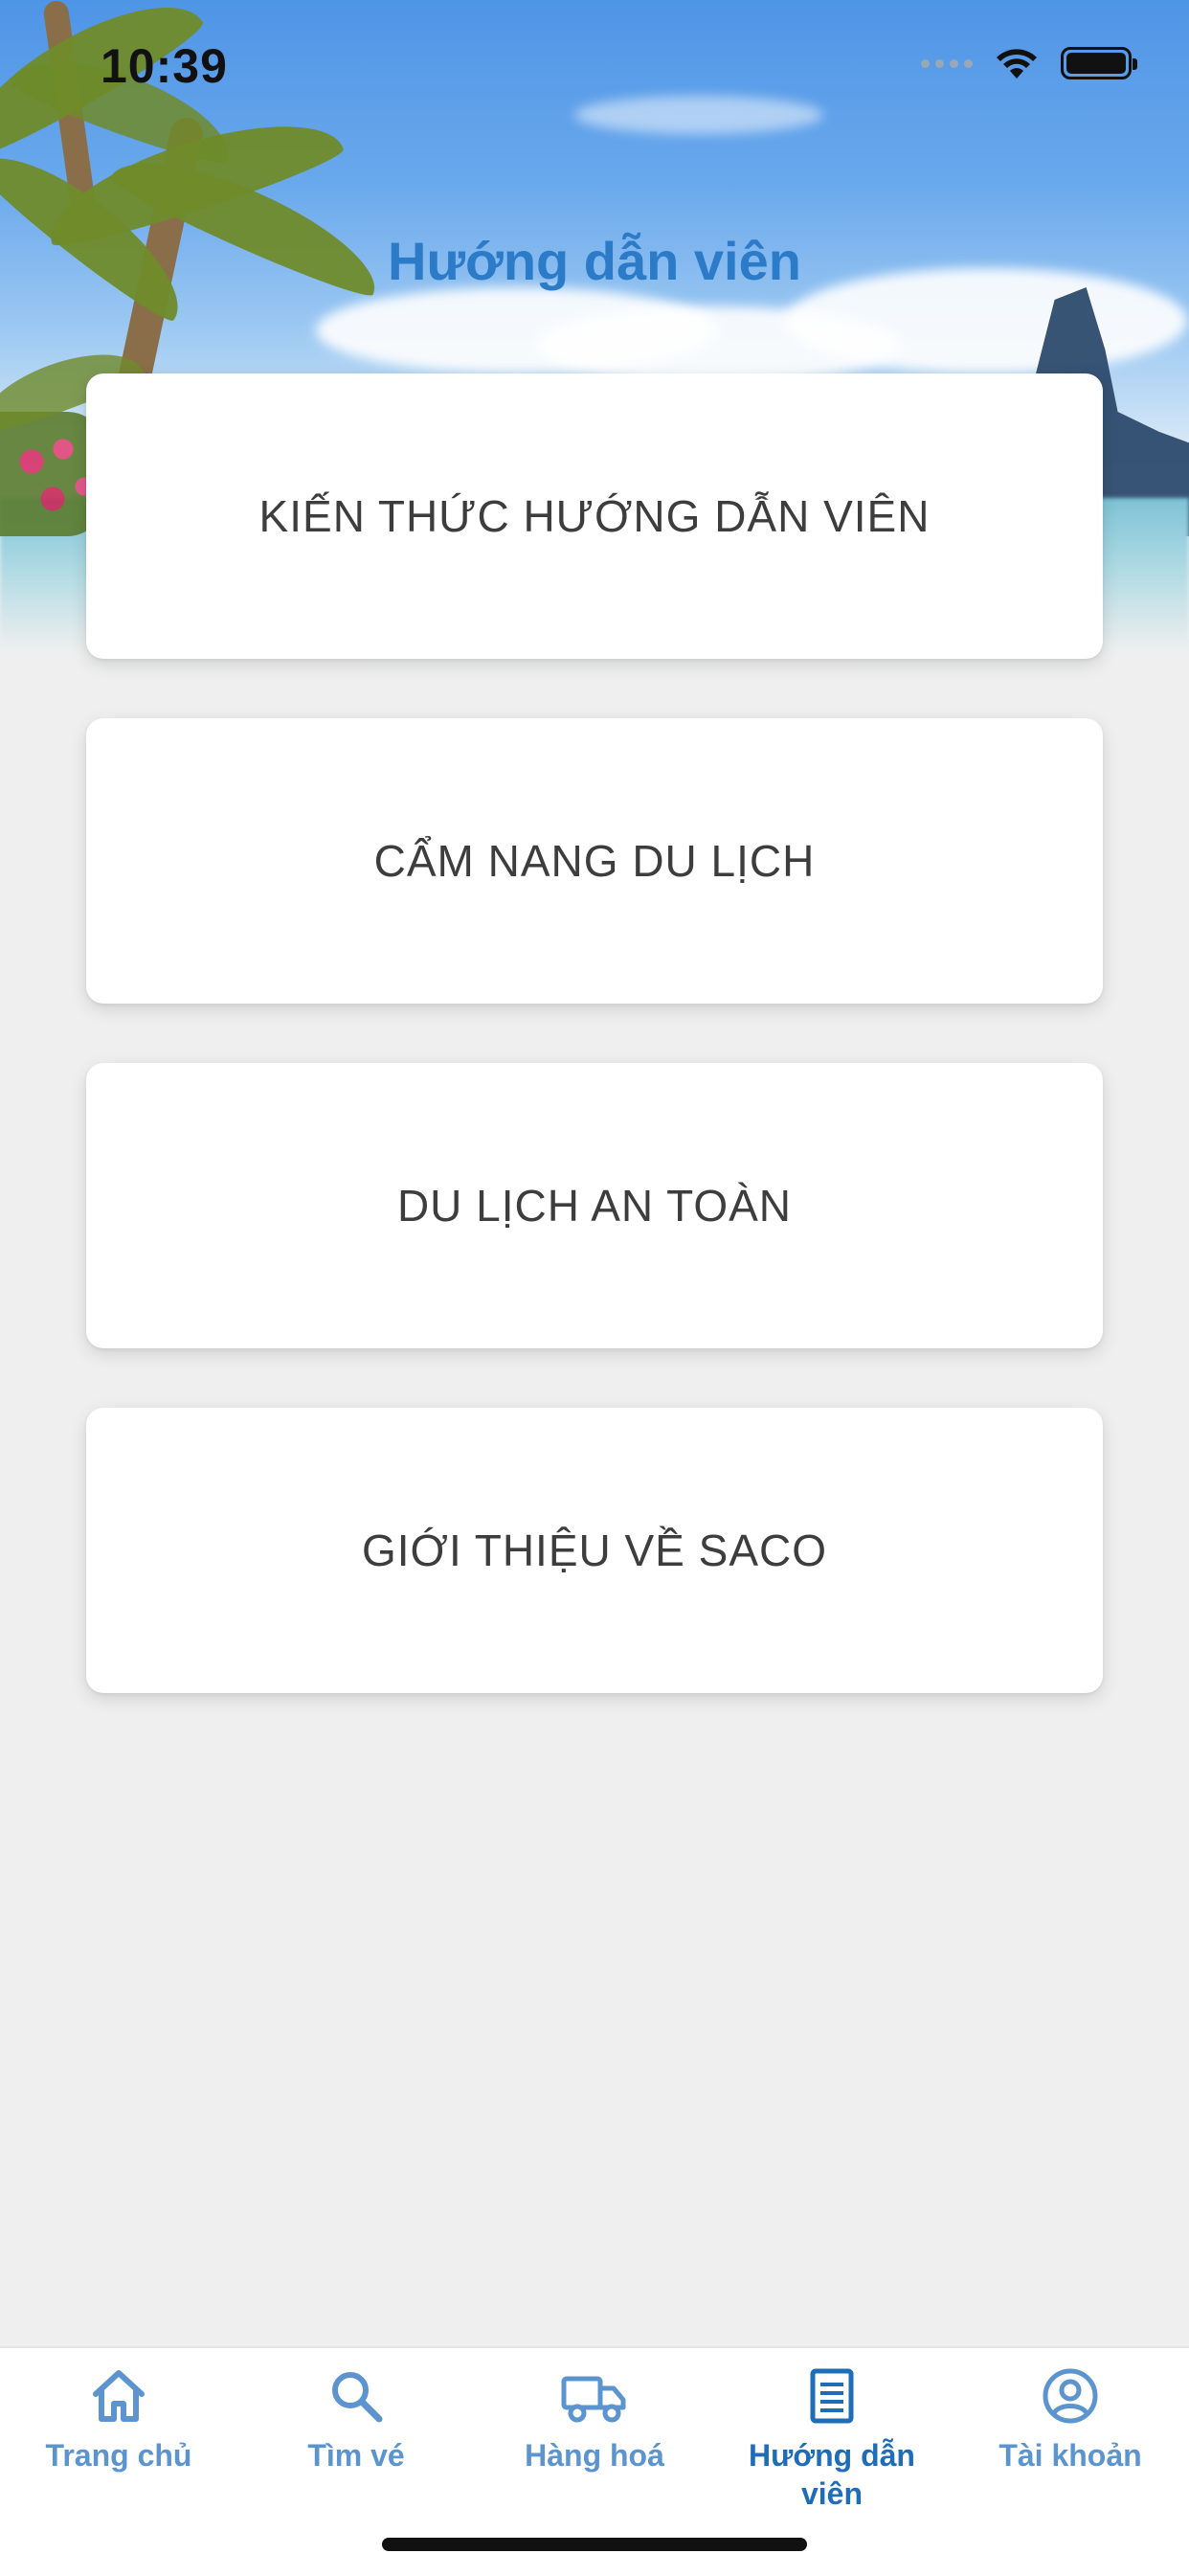 Image resolution: width=1189 pixels, height=2576 pixels. What do you see at coordinates (164, 66) in the screenshot?
I see `status-time: 10:39` at bounding box center [164, 66].